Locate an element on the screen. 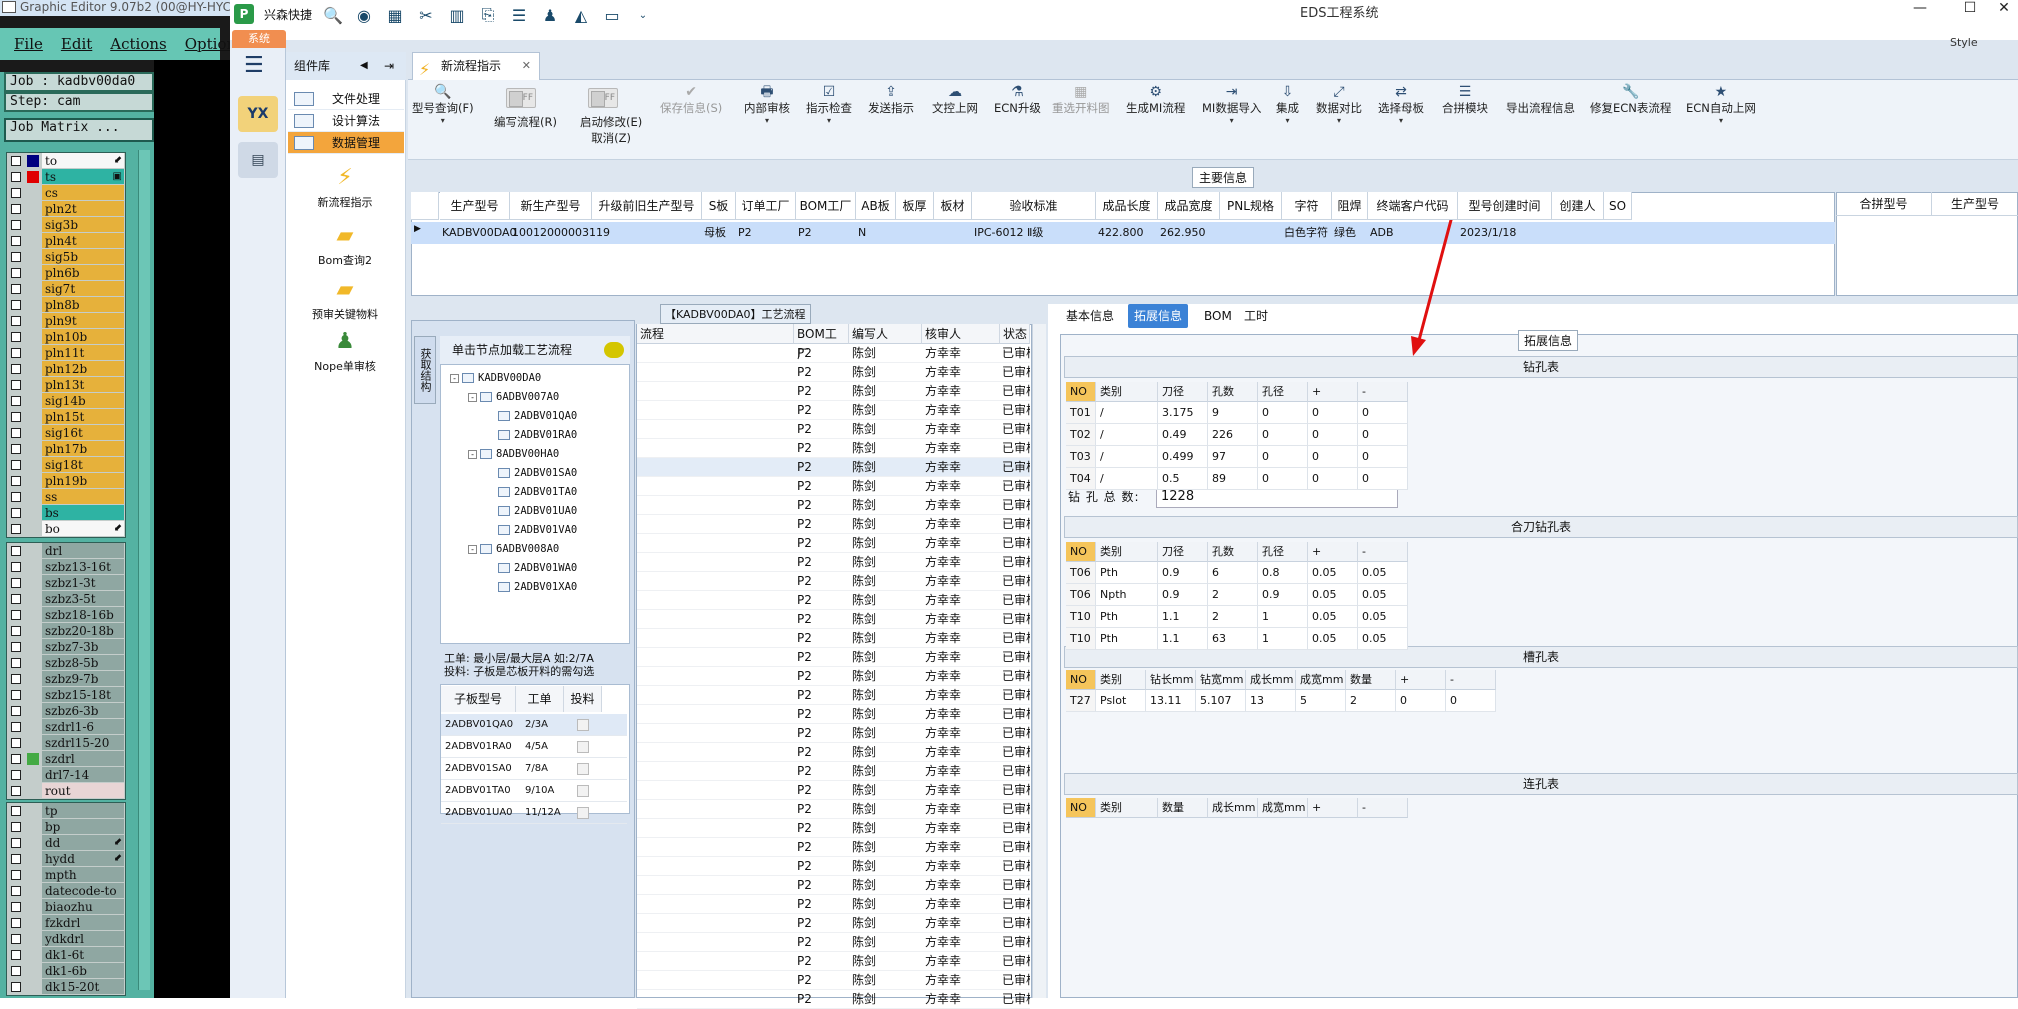 Image resolution: width=2018 pixels, height=1009 pixels. layer-row: fzkdrl is located at coordinates (66, 923).